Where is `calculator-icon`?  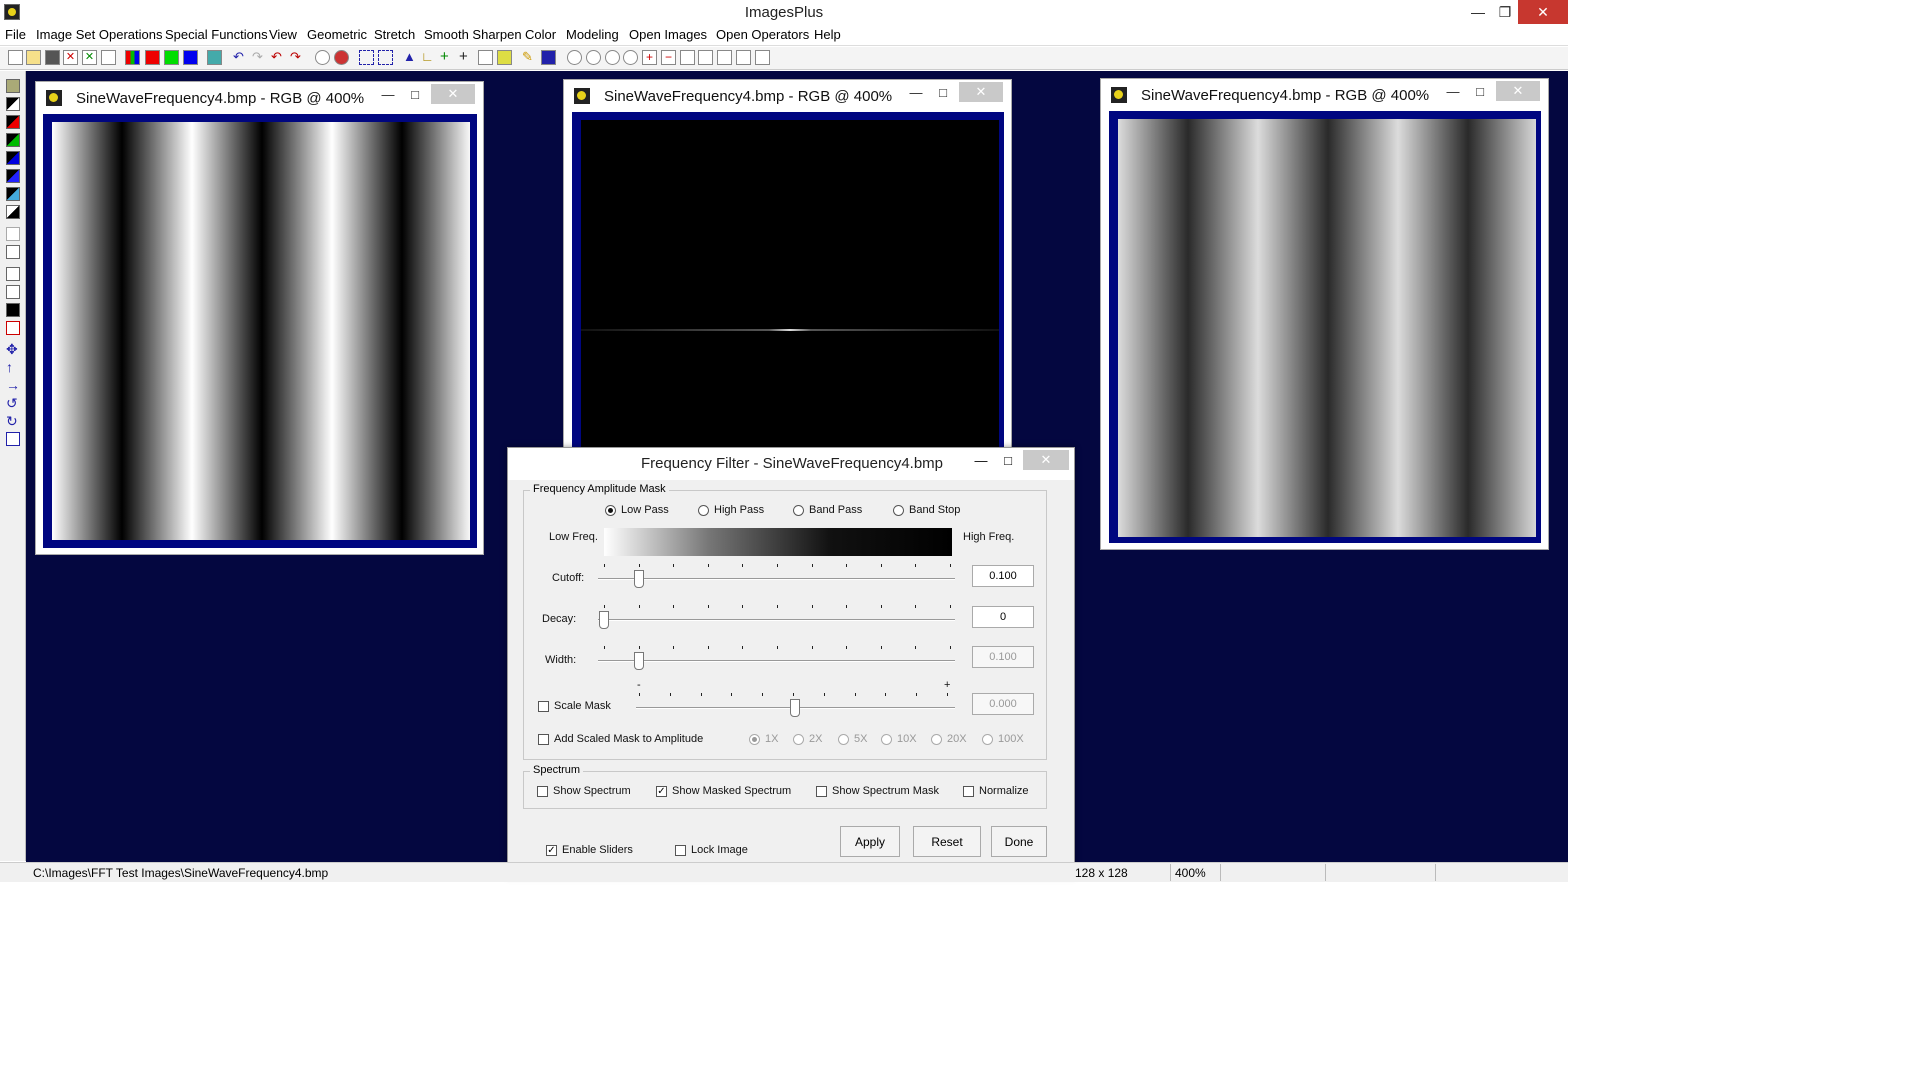
calculator-icon is located at coordinates (485, 57).